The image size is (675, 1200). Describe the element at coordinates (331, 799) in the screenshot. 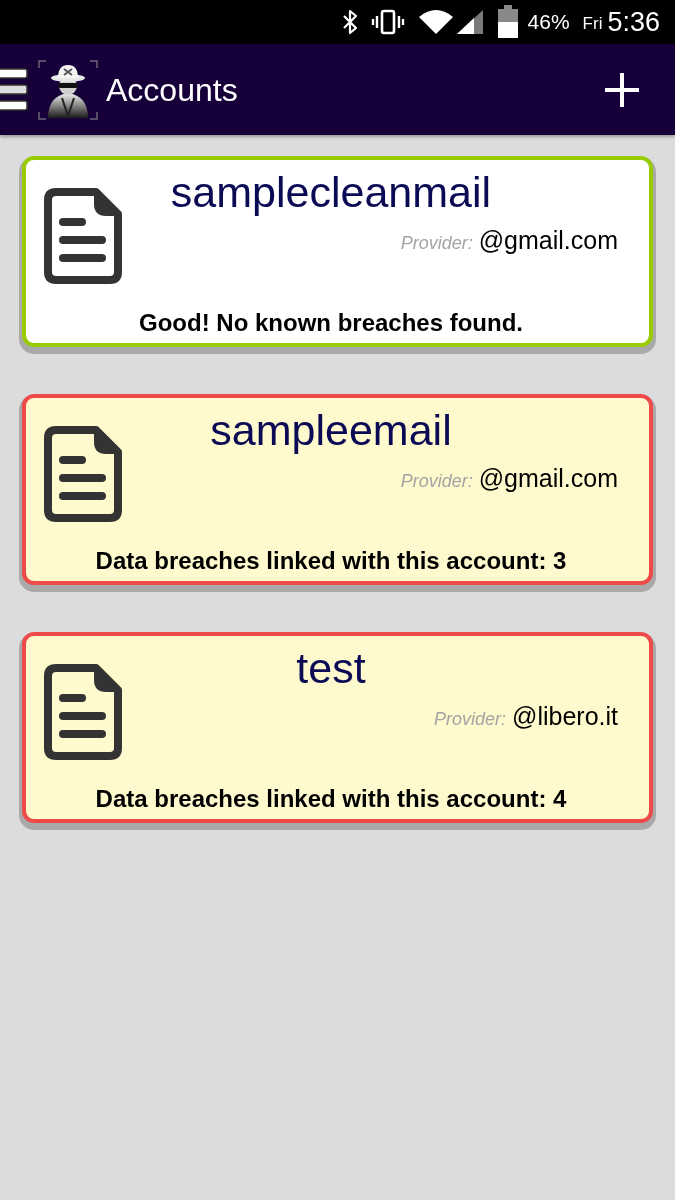

I see `breach-status-text: Data breaches linked with this account: 4` at that location.